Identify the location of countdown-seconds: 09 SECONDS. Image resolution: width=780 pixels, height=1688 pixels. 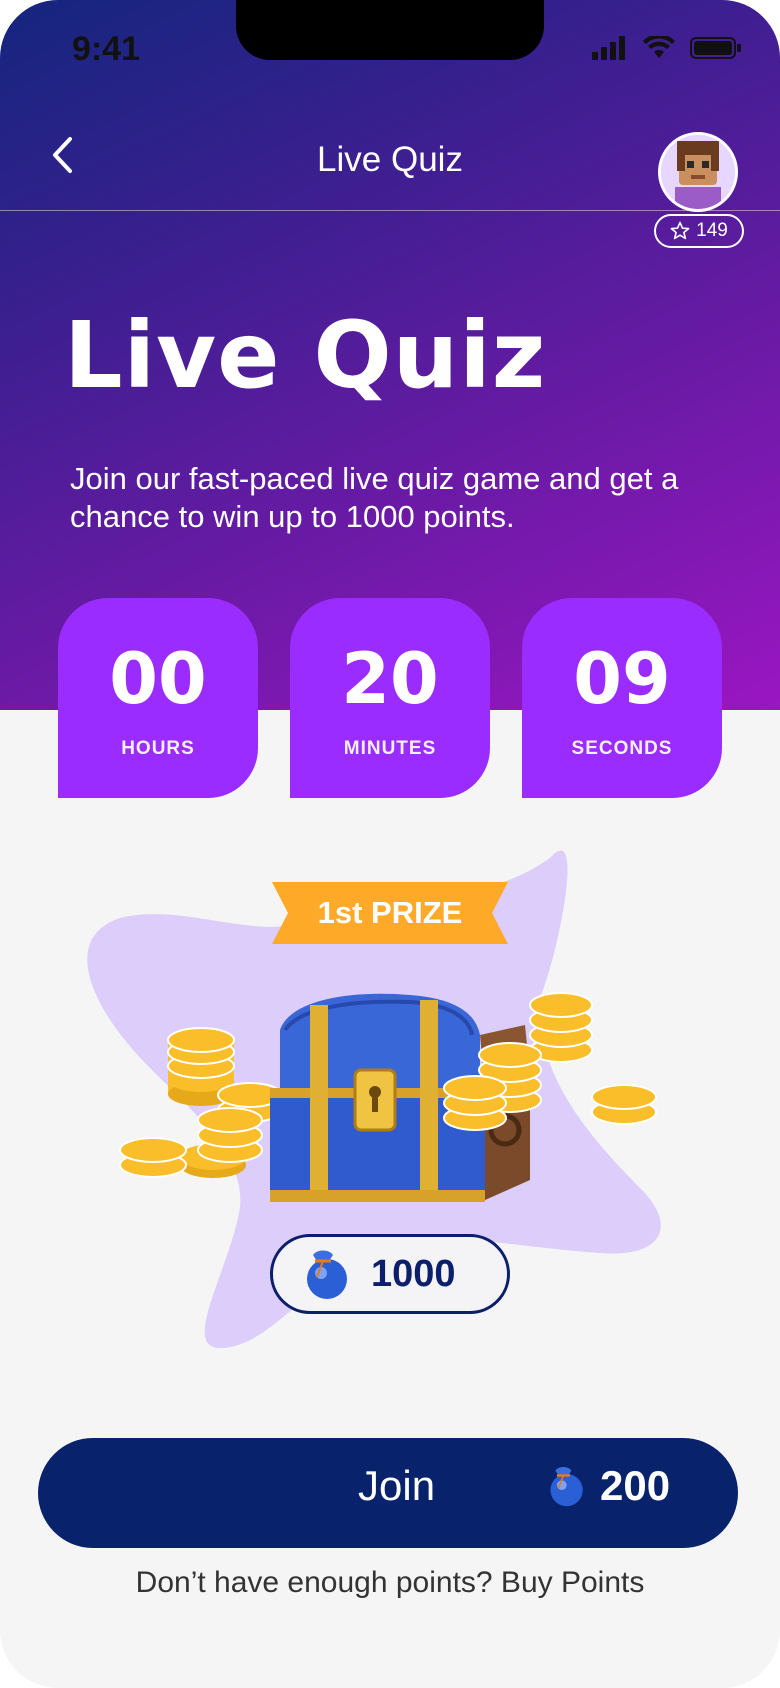
(622, 698).